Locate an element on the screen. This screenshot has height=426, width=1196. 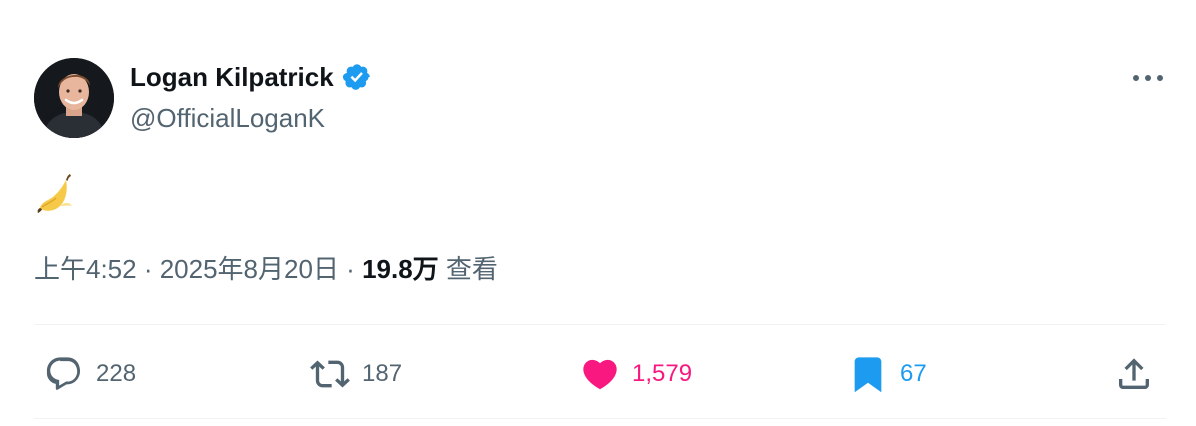
share-icon is located at coordinates (1134, 373).